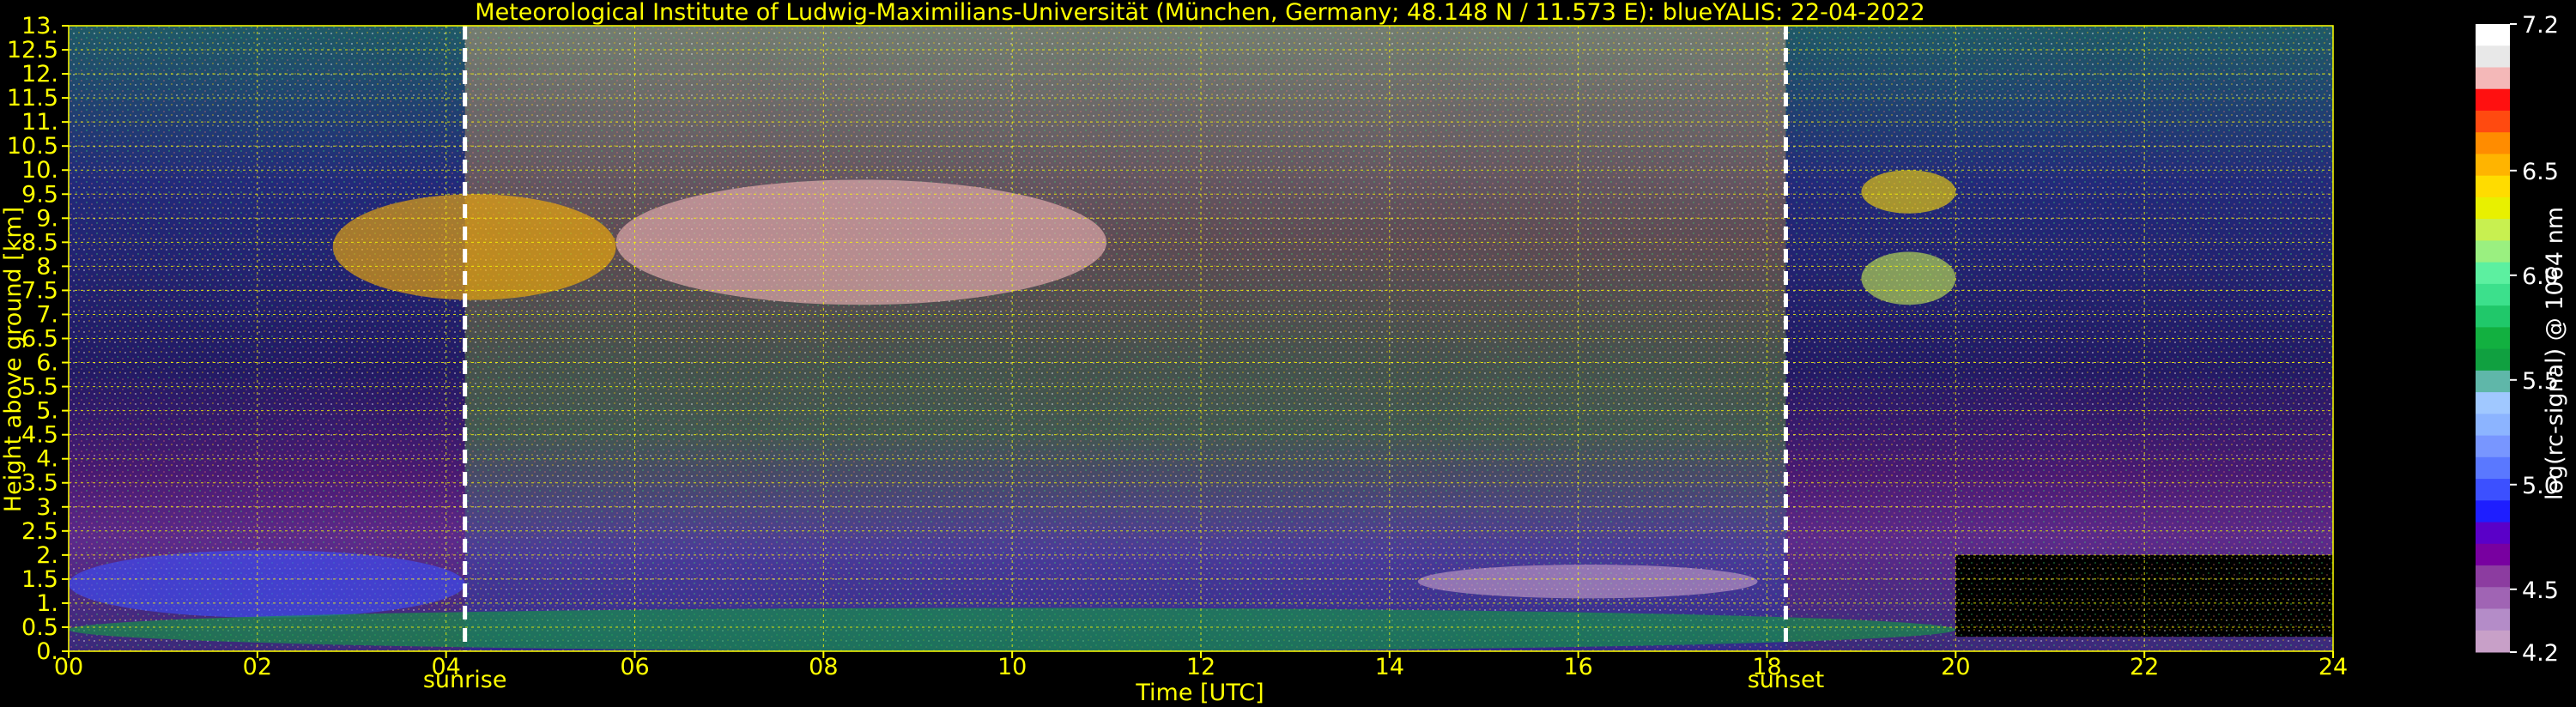  Describe the element at coordinates (39, 339) in the screenshot. I see `y-tick-label: 6.5` at that location.